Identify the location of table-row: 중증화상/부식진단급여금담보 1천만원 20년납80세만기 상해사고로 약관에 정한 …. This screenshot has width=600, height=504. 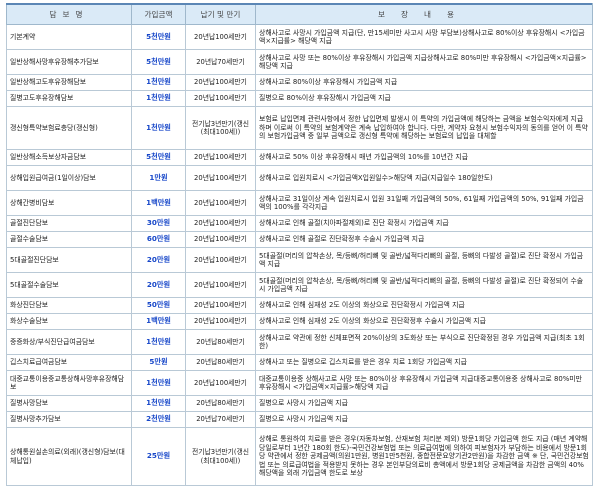
(299, 342).